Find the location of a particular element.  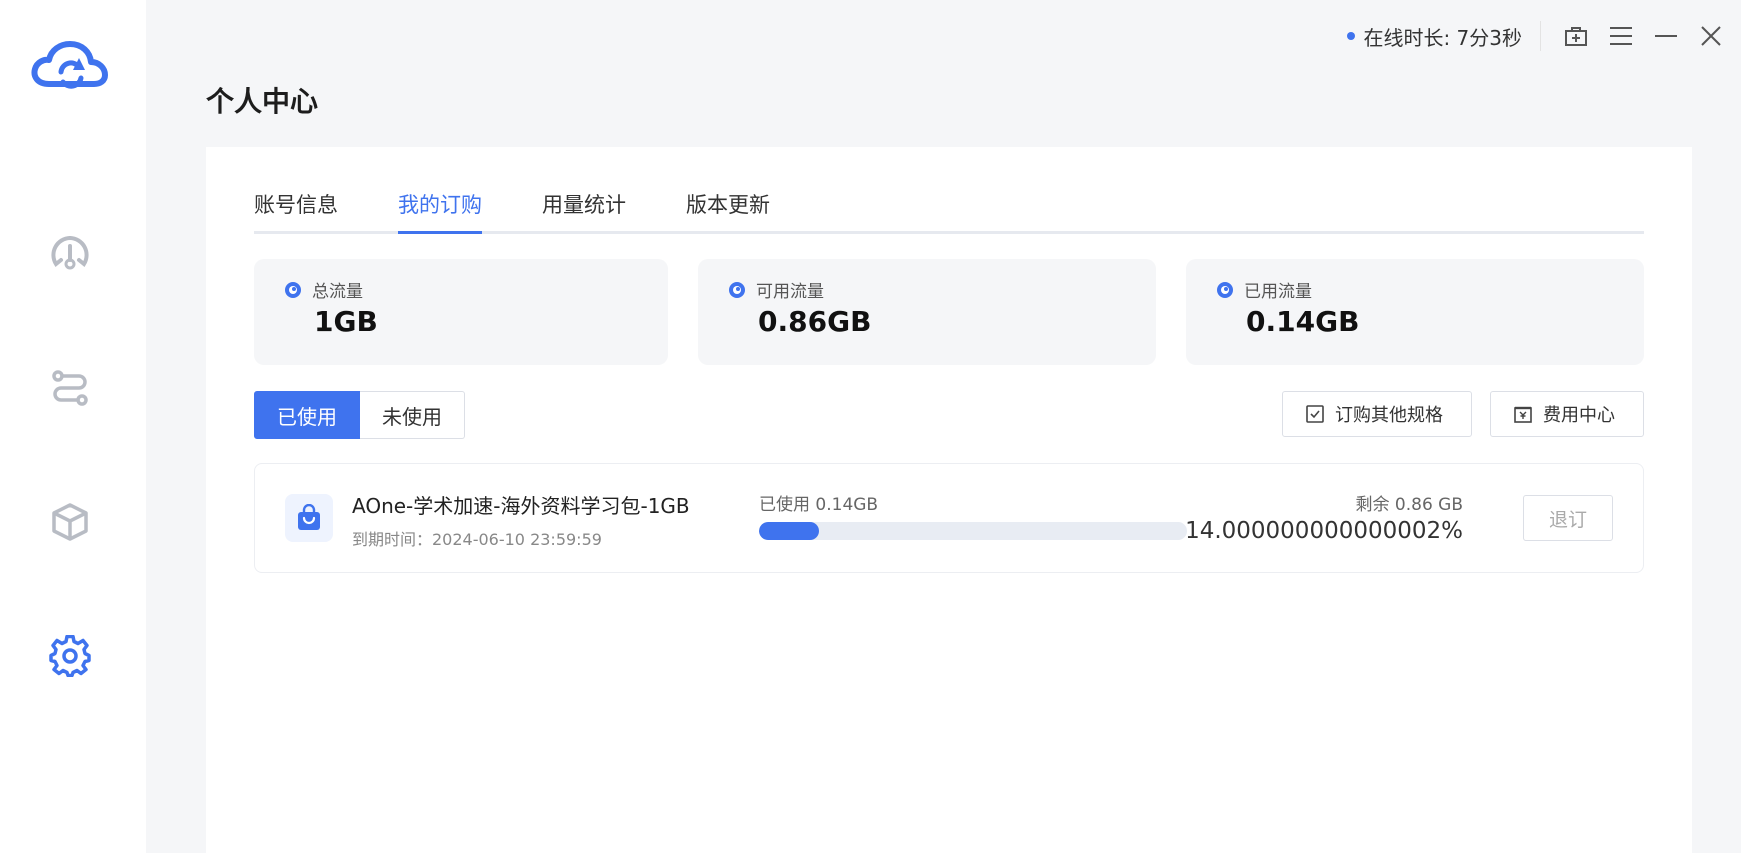

usage-progress-bar is located at coordinates (973, 531).